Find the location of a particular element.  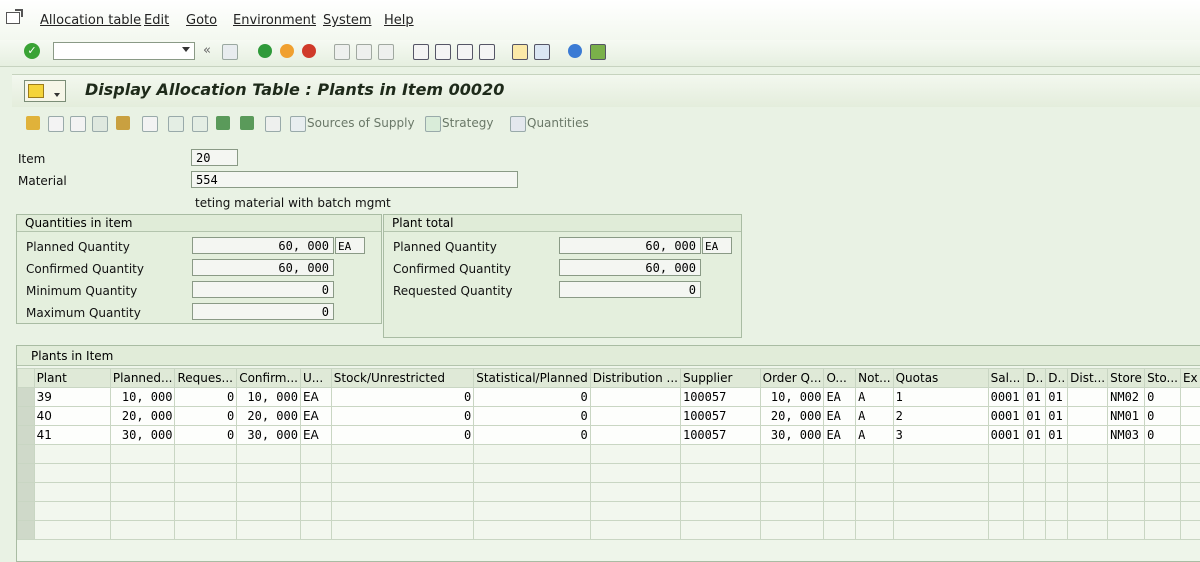

column-header: Statistical/Planned is located at coordinates (532, 378).